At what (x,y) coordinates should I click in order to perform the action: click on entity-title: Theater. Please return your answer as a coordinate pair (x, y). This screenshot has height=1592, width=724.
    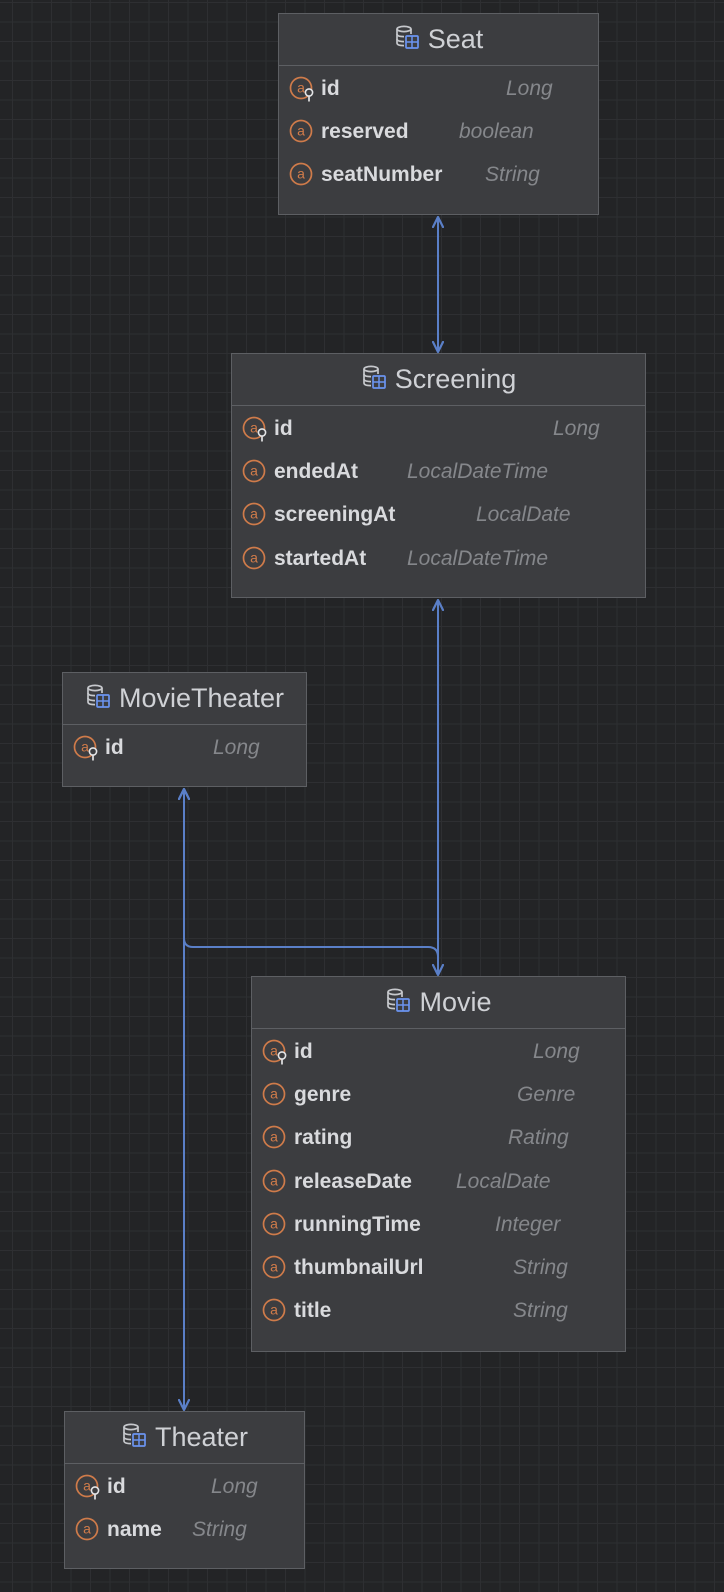
    Looking at the image, I should click on (201, 1437).